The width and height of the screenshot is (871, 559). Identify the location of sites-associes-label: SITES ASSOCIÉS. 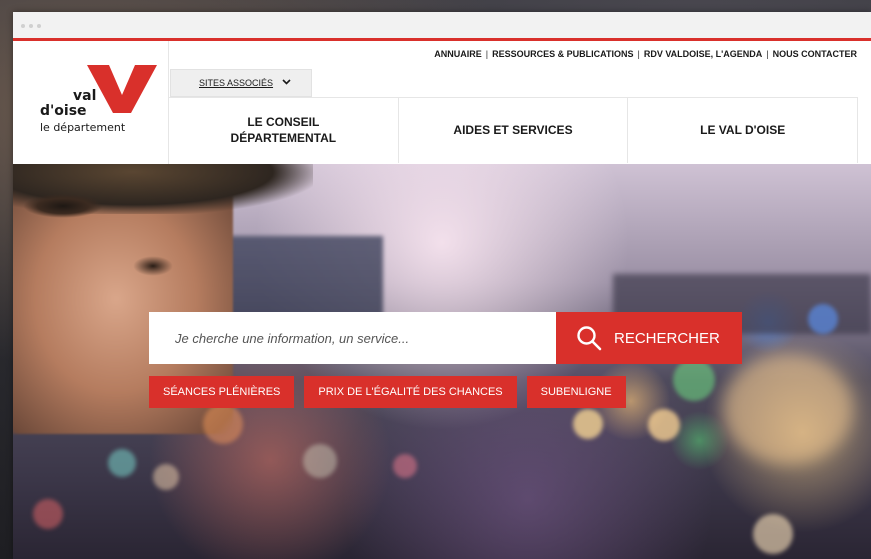
(236, 83).